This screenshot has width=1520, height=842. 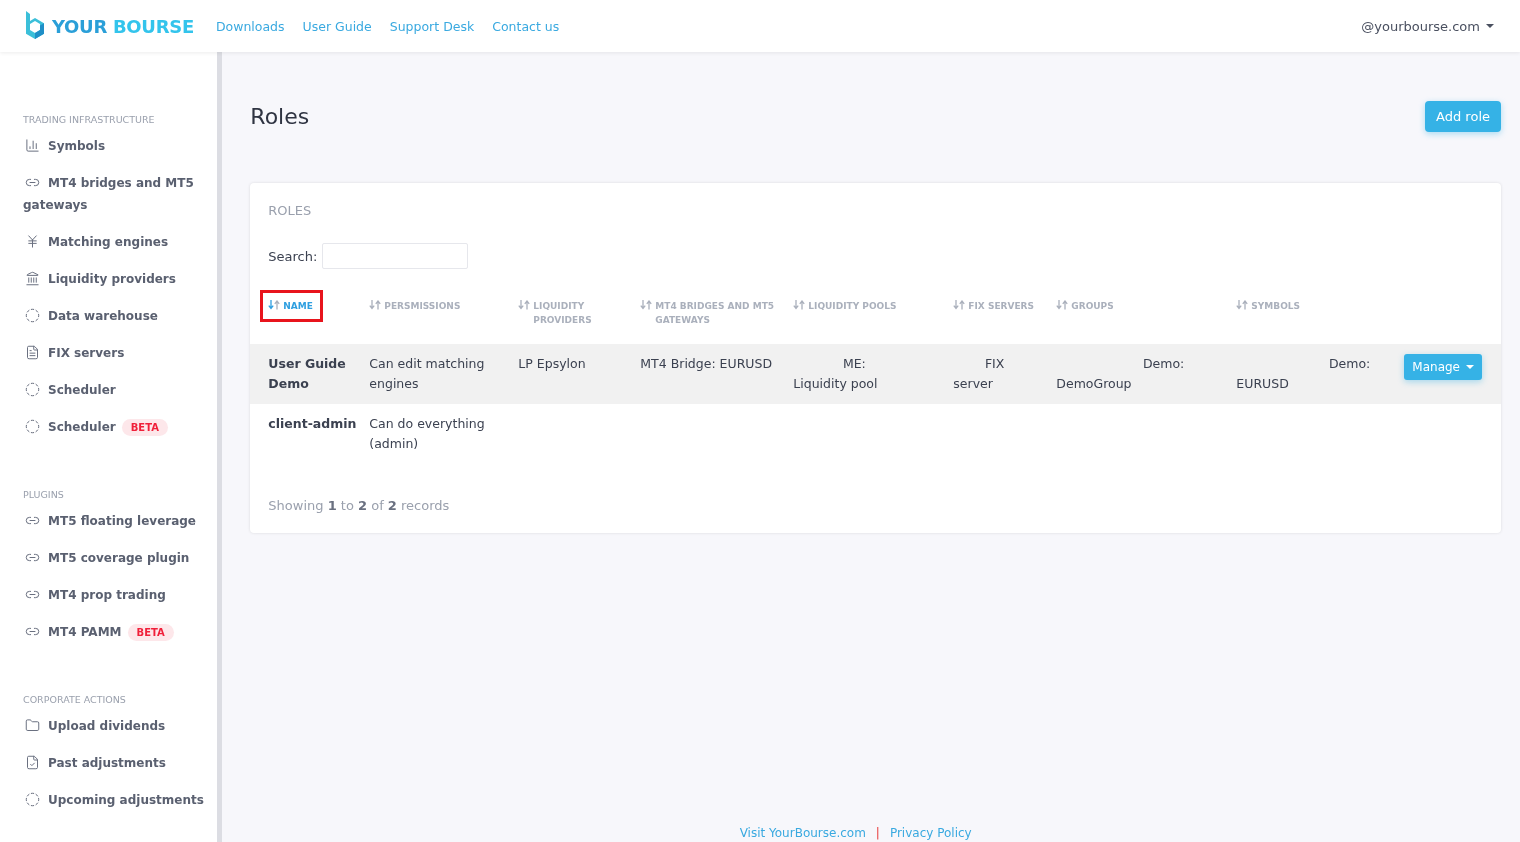 What do you see at coordinates (1263, 384) in the screenshot?
I see `table-cell-text: EURUSD` at bounding box center [1263, 384].